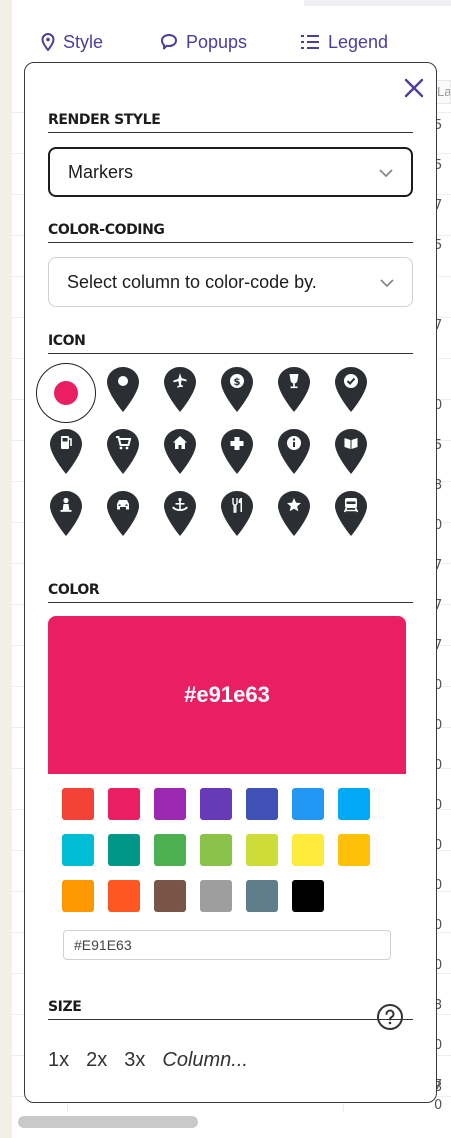 This screenshot has height=1138, width=451. I want to click on book-icon, so click(351, 452).